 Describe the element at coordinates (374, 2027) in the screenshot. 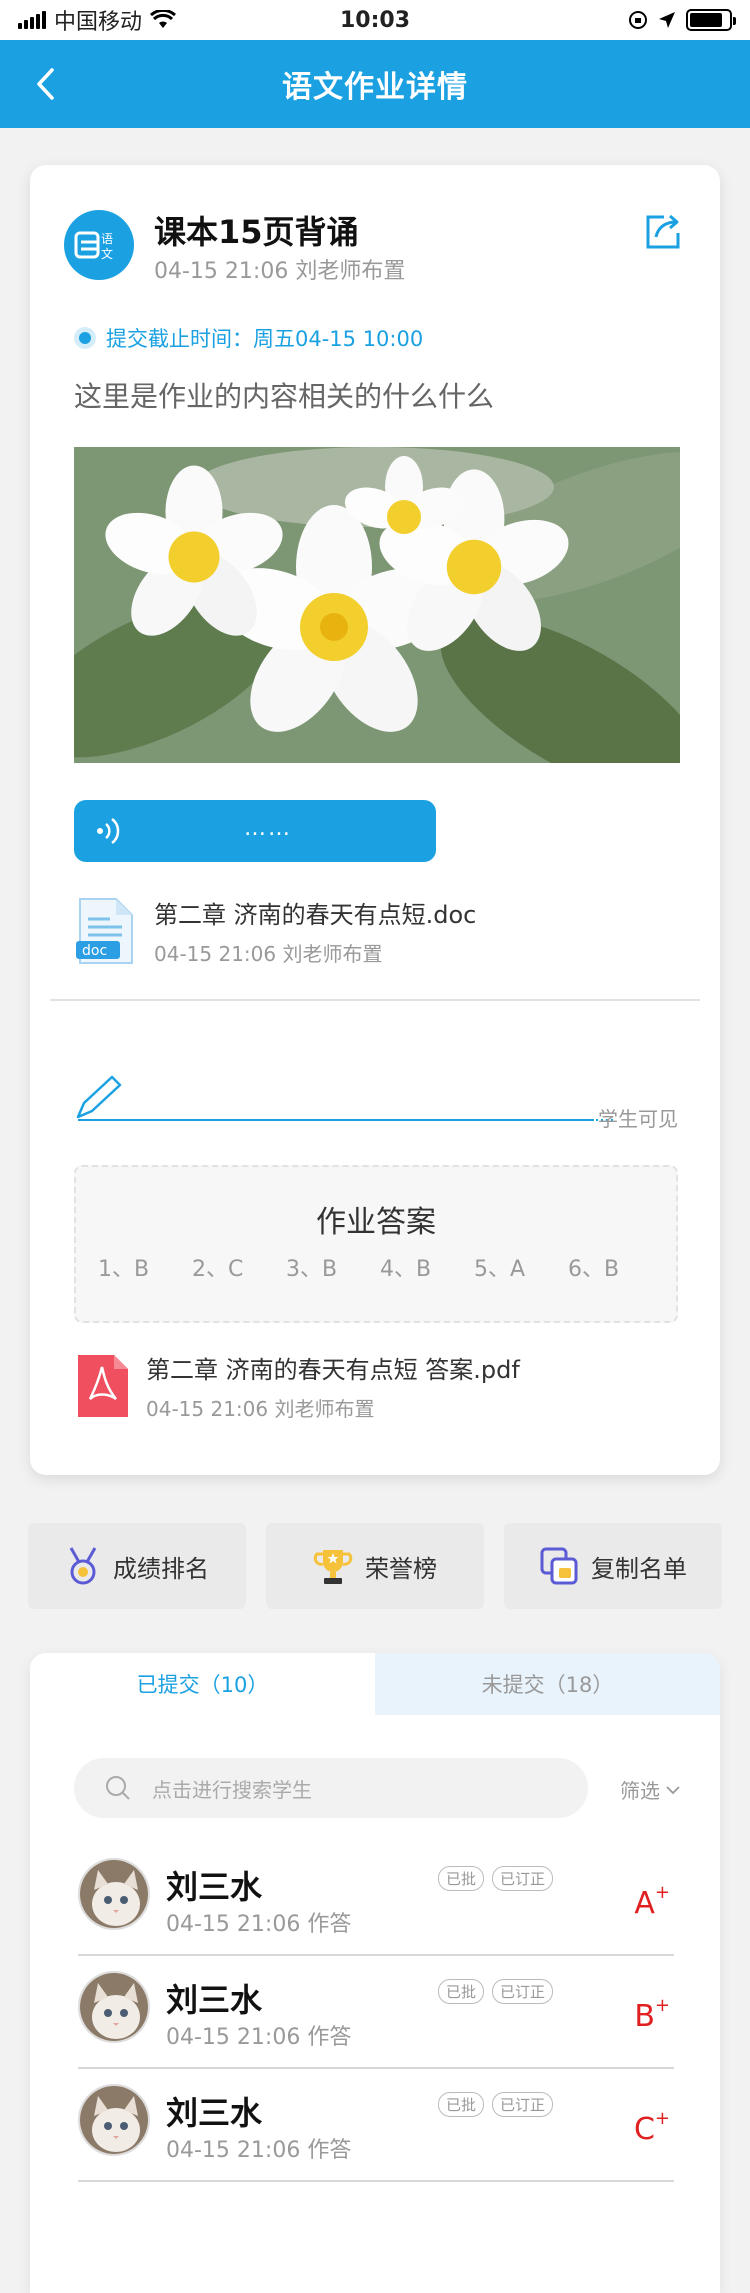

I see `student-row: 刘三水 04-15 21:06 作答 已批 已订正 B+` at that location.